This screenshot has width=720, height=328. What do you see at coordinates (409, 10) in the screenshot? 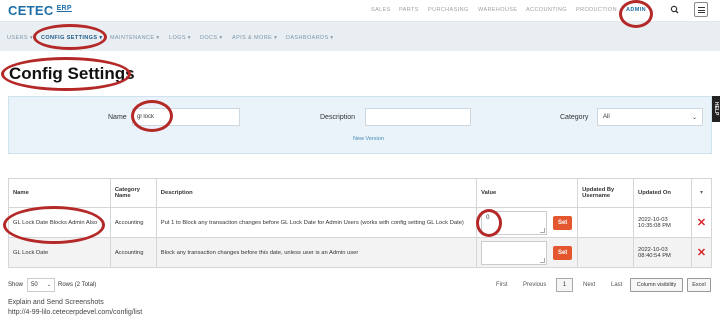
I see `nav-parts: PARTS` at bounding box center [409, 10].